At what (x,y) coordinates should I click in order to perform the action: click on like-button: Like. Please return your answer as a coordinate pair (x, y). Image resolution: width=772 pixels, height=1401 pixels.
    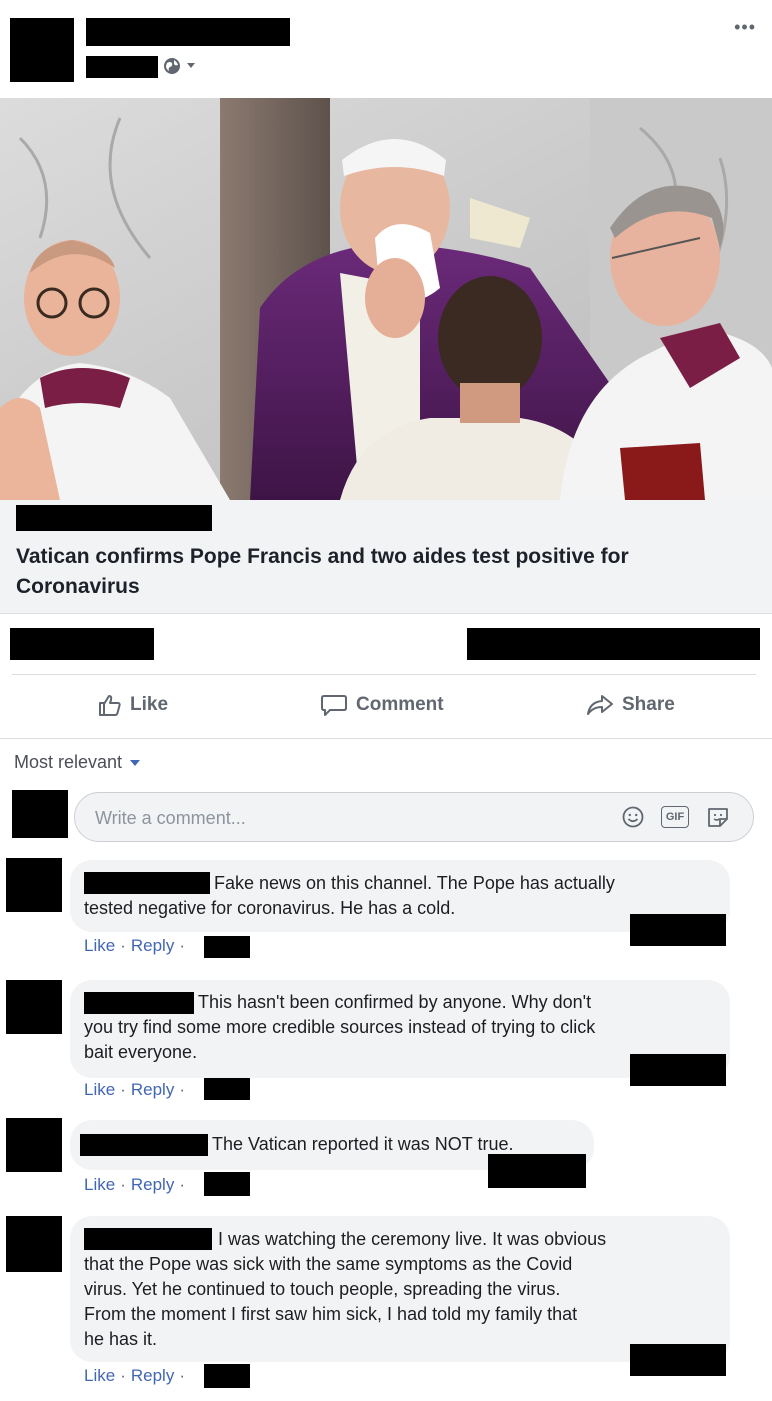
    Looking at the image, I should click on (133, 705).